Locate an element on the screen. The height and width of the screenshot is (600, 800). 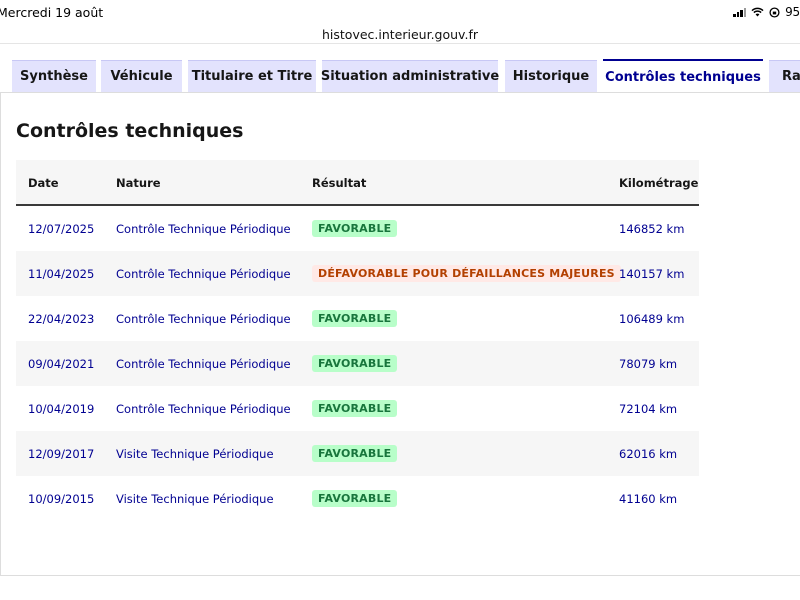
row-date-cell: 10/04/2019 is located at coordinates (61, 408).